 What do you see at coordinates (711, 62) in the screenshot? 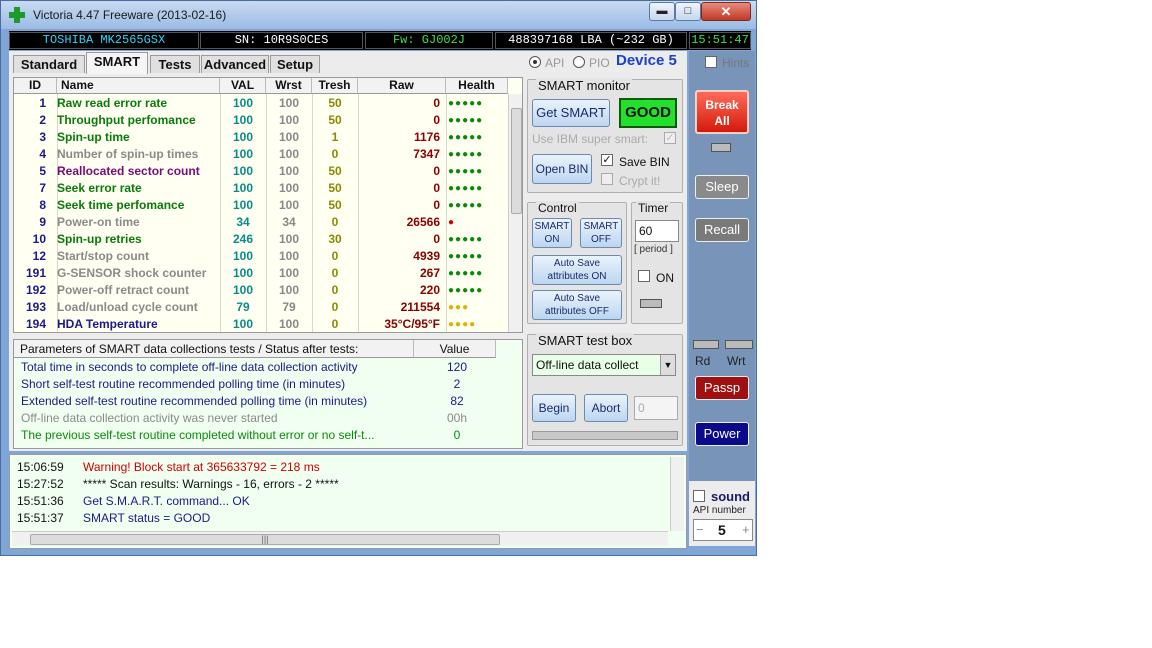
I see `hints-checkbox` at bounding box center [711, 62].